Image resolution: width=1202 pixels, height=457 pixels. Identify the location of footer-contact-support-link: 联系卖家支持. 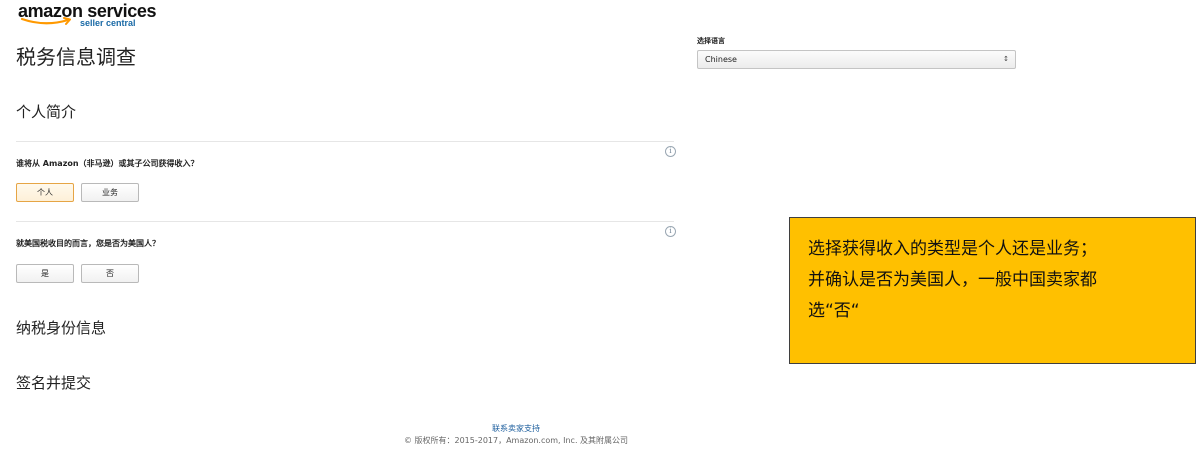
(516, 428).